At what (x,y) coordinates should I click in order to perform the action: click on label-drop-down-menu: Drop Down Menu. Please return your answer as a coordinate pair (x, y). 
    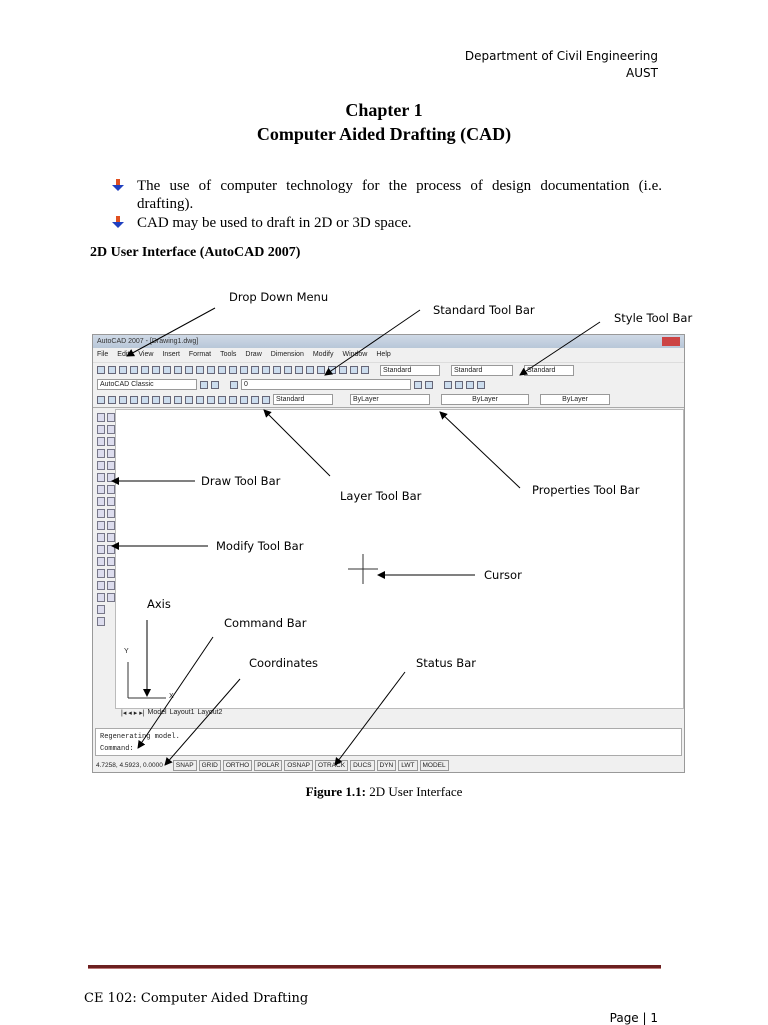
    Looking at the image, I should click on (279, 297).